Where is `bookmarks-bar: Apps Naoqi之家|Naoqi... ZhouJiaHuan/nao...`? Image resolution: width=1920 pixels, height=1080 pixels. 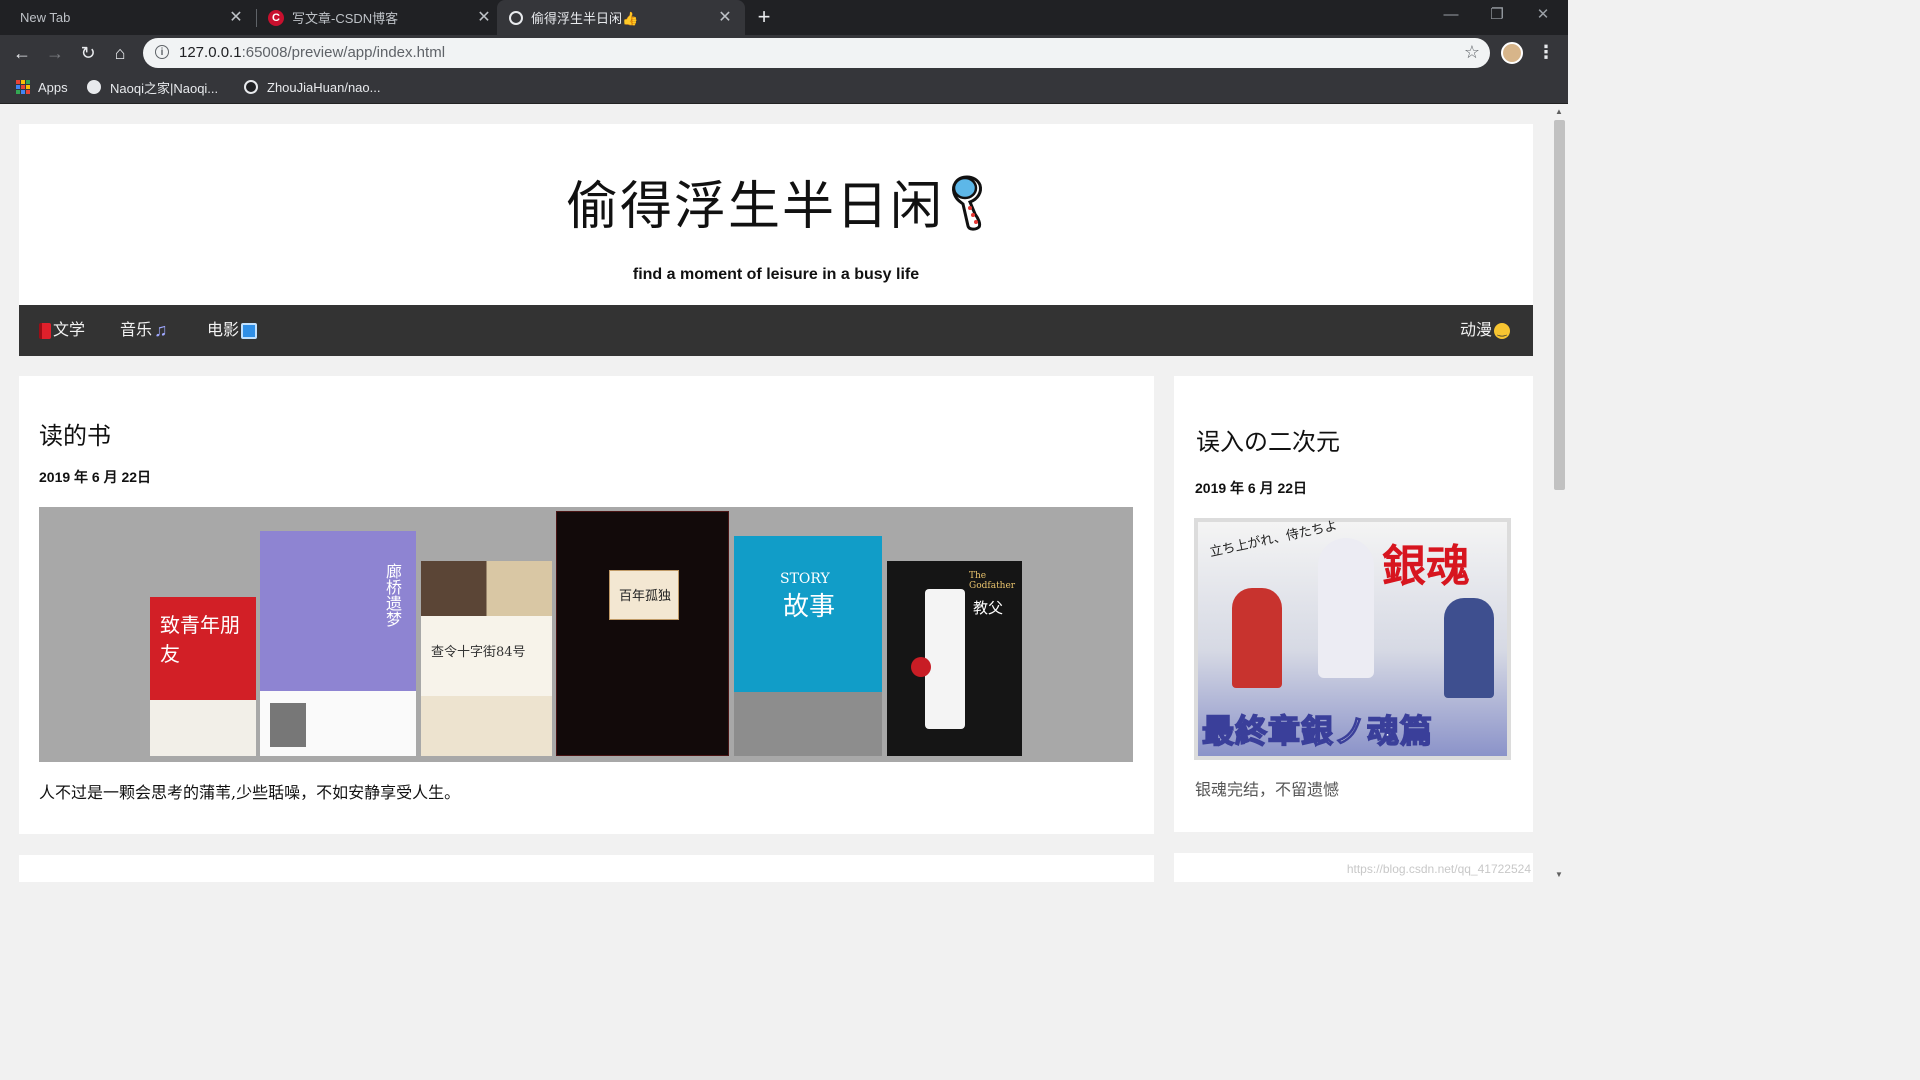 bookmarks-bar: Apps Naoqi之家|Naoqi... ZhouJiaHuan/nao... is located at coordinates (784, 87).